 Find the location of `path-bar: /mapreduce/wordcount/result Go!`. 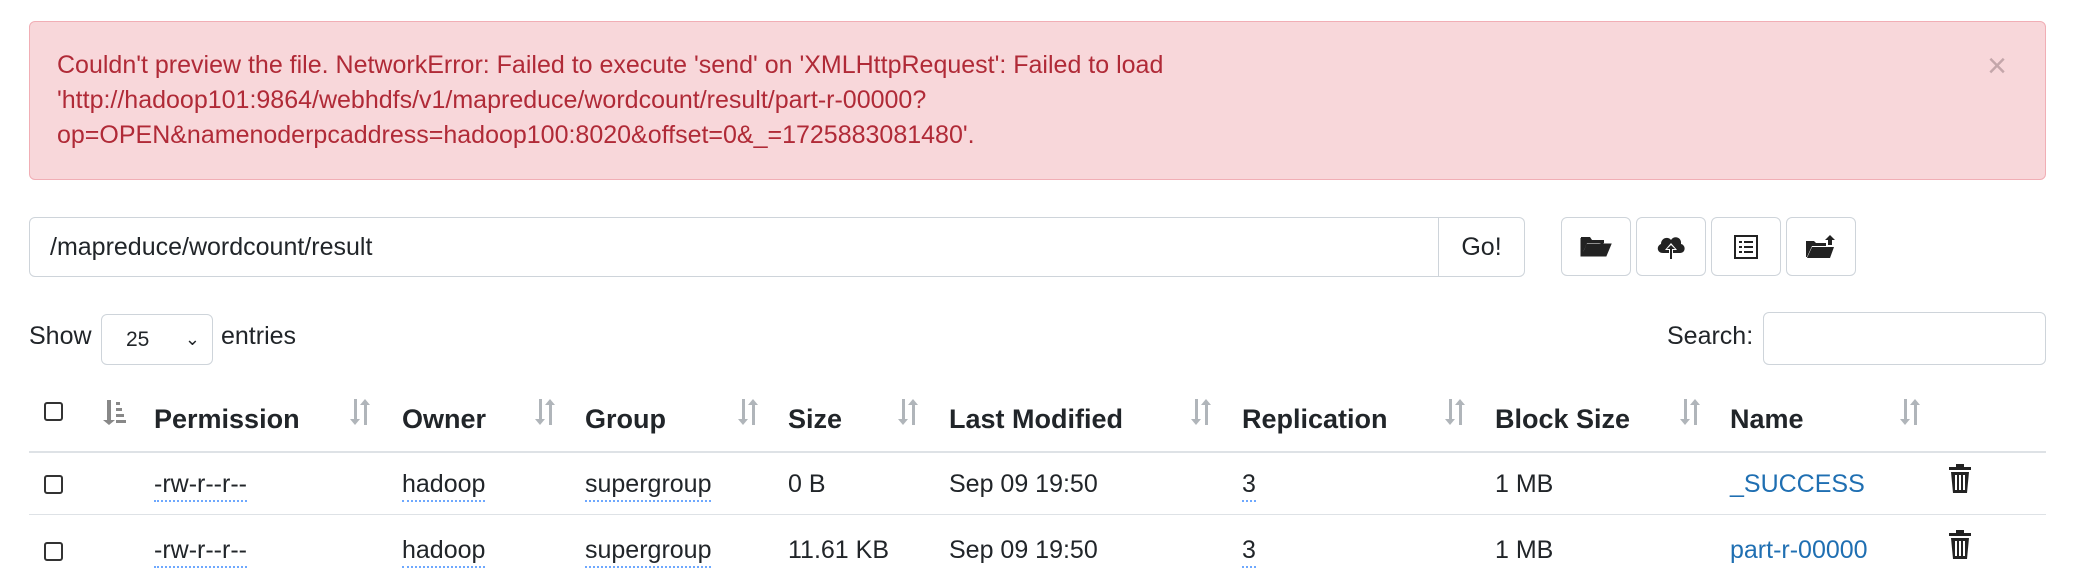

path-bar: /mapreduce/wordcount/result Go! is located at coordinates (777, 247).